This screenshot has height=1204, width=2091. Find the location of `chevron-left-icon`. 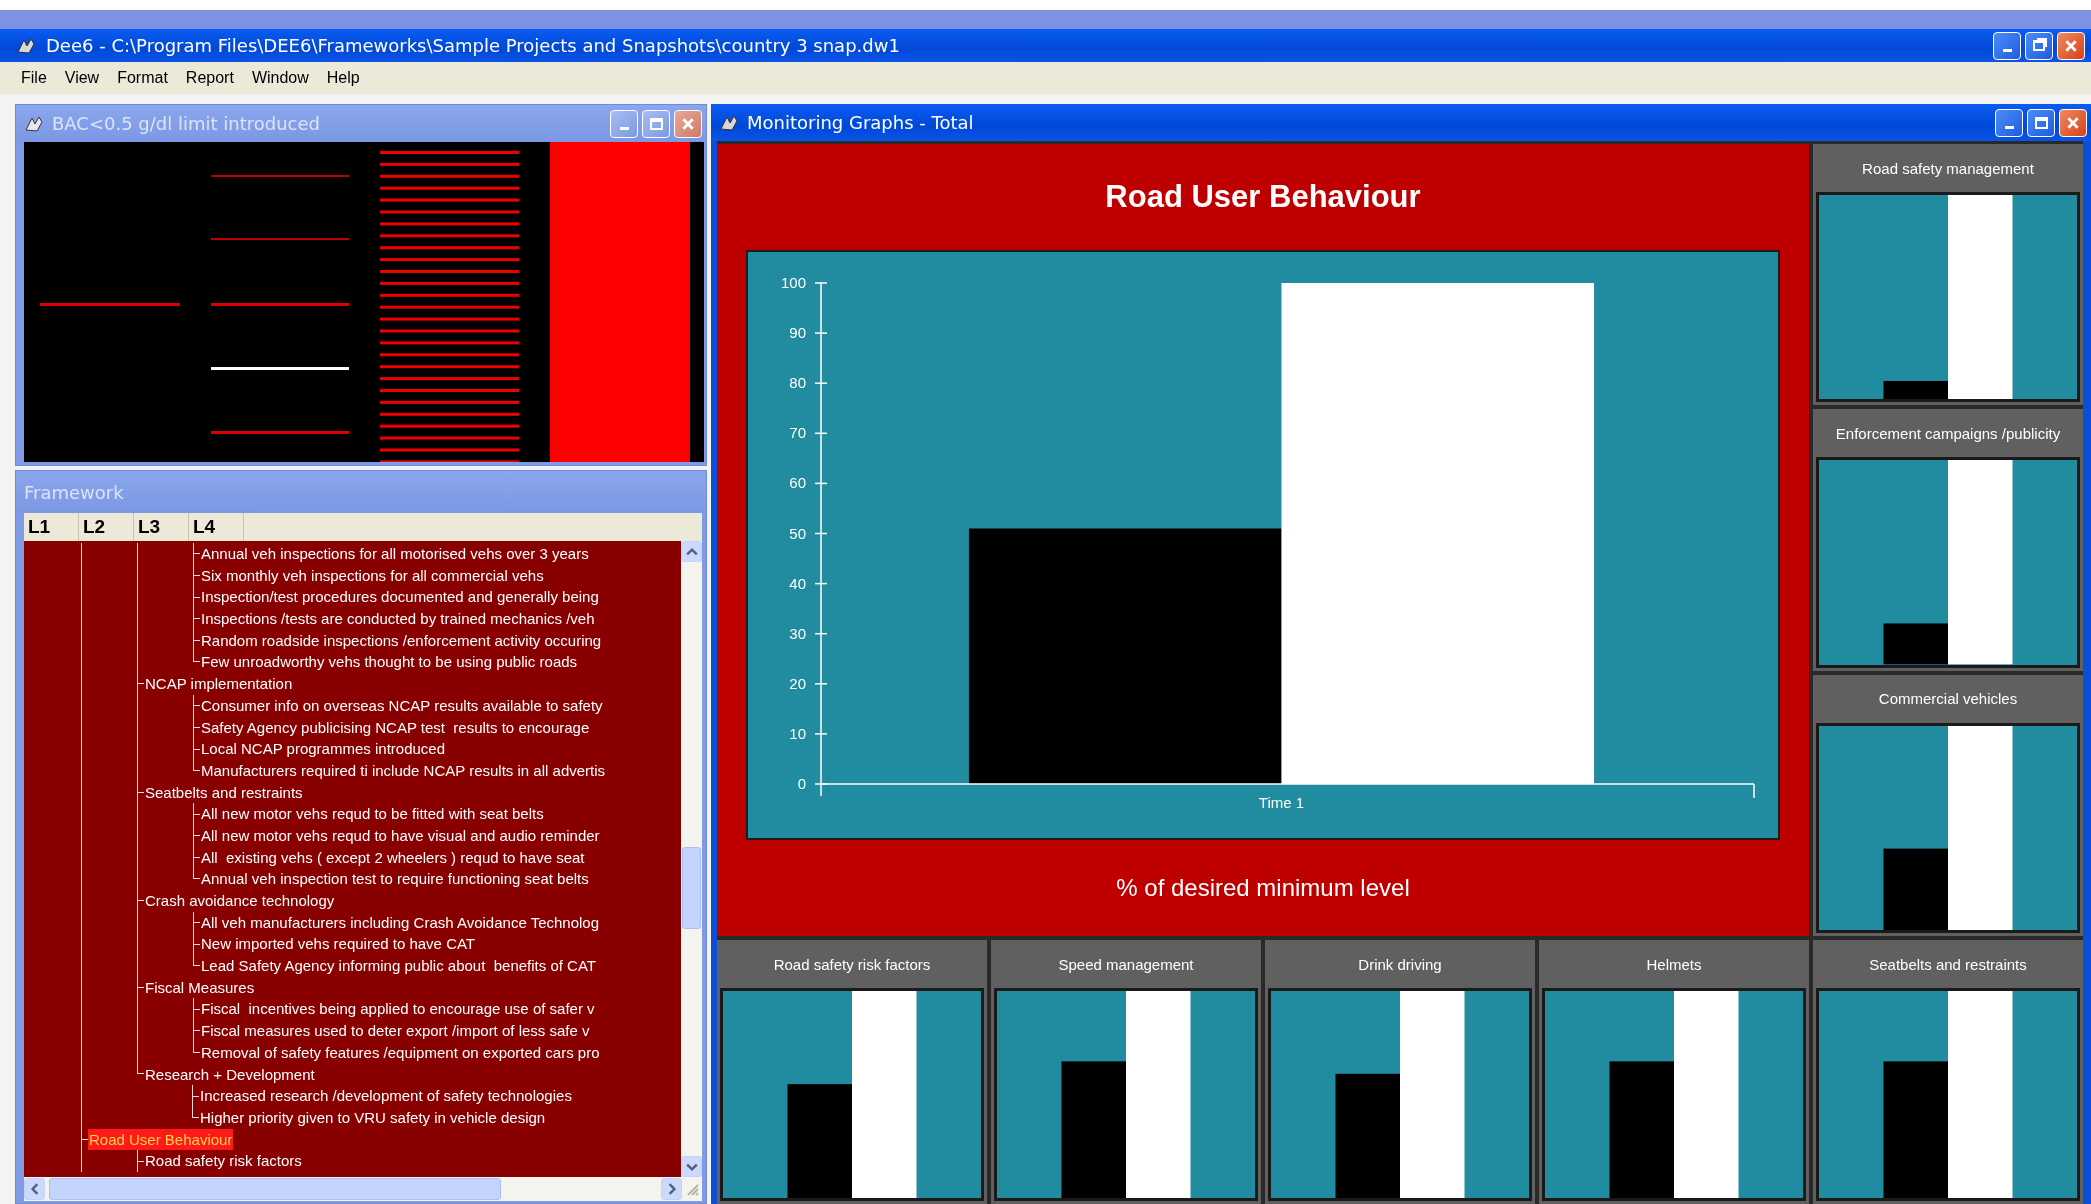

chevron-left-icon is located at coordinates (34, 1189).